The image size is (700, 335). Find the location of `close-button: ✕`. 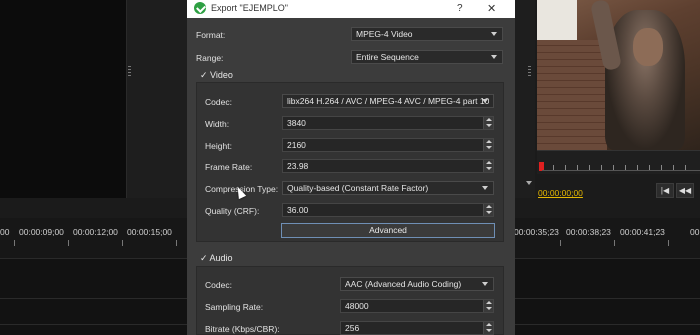

close-button: ✕ is located at coordinates (491, 8).